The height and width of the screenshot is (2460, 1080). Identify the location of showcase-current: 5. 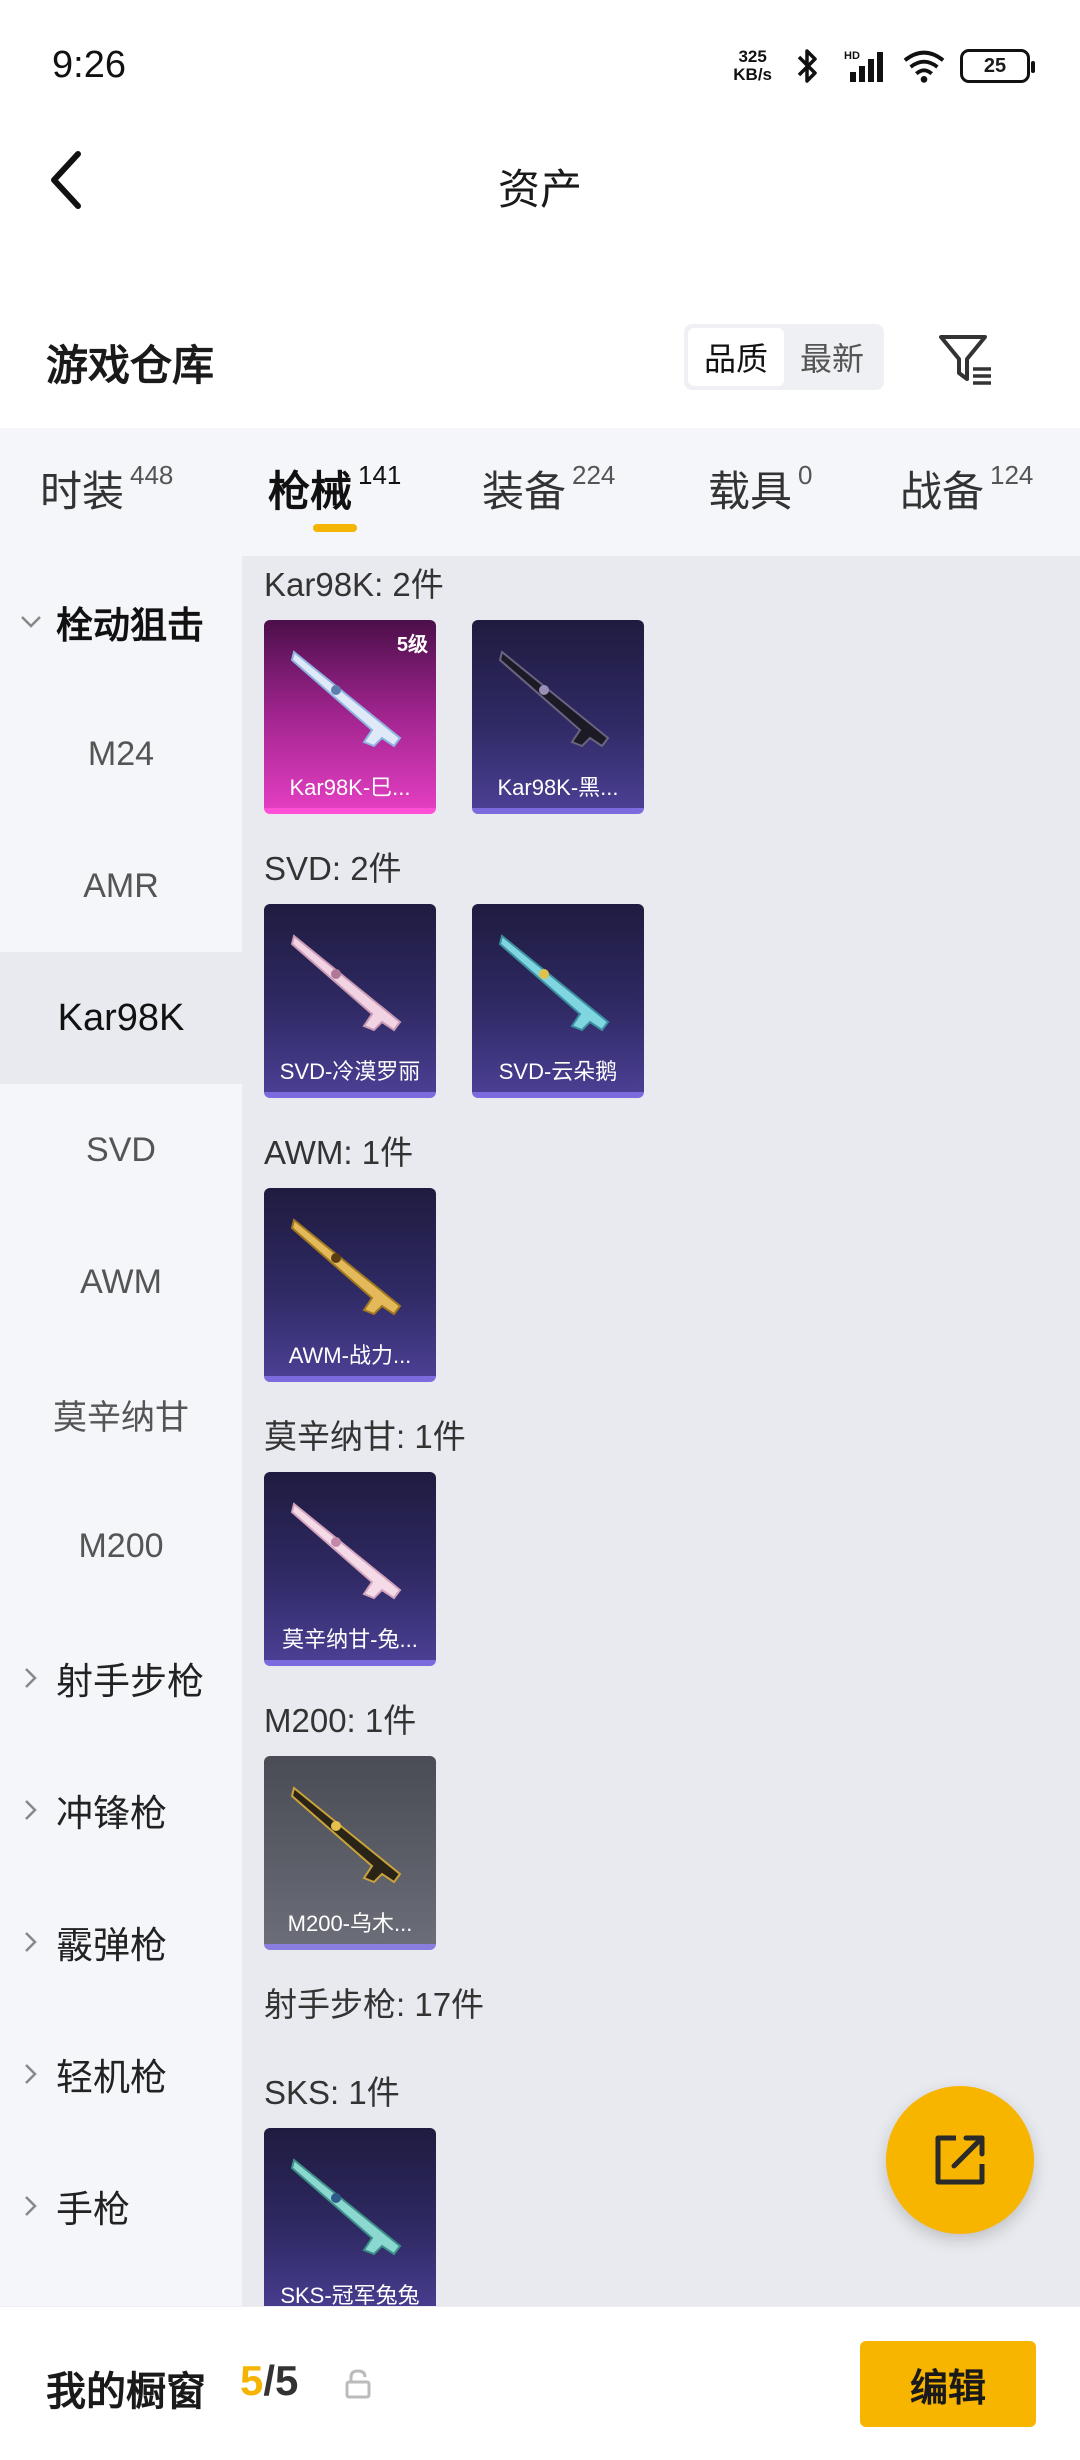
(252, 2380).